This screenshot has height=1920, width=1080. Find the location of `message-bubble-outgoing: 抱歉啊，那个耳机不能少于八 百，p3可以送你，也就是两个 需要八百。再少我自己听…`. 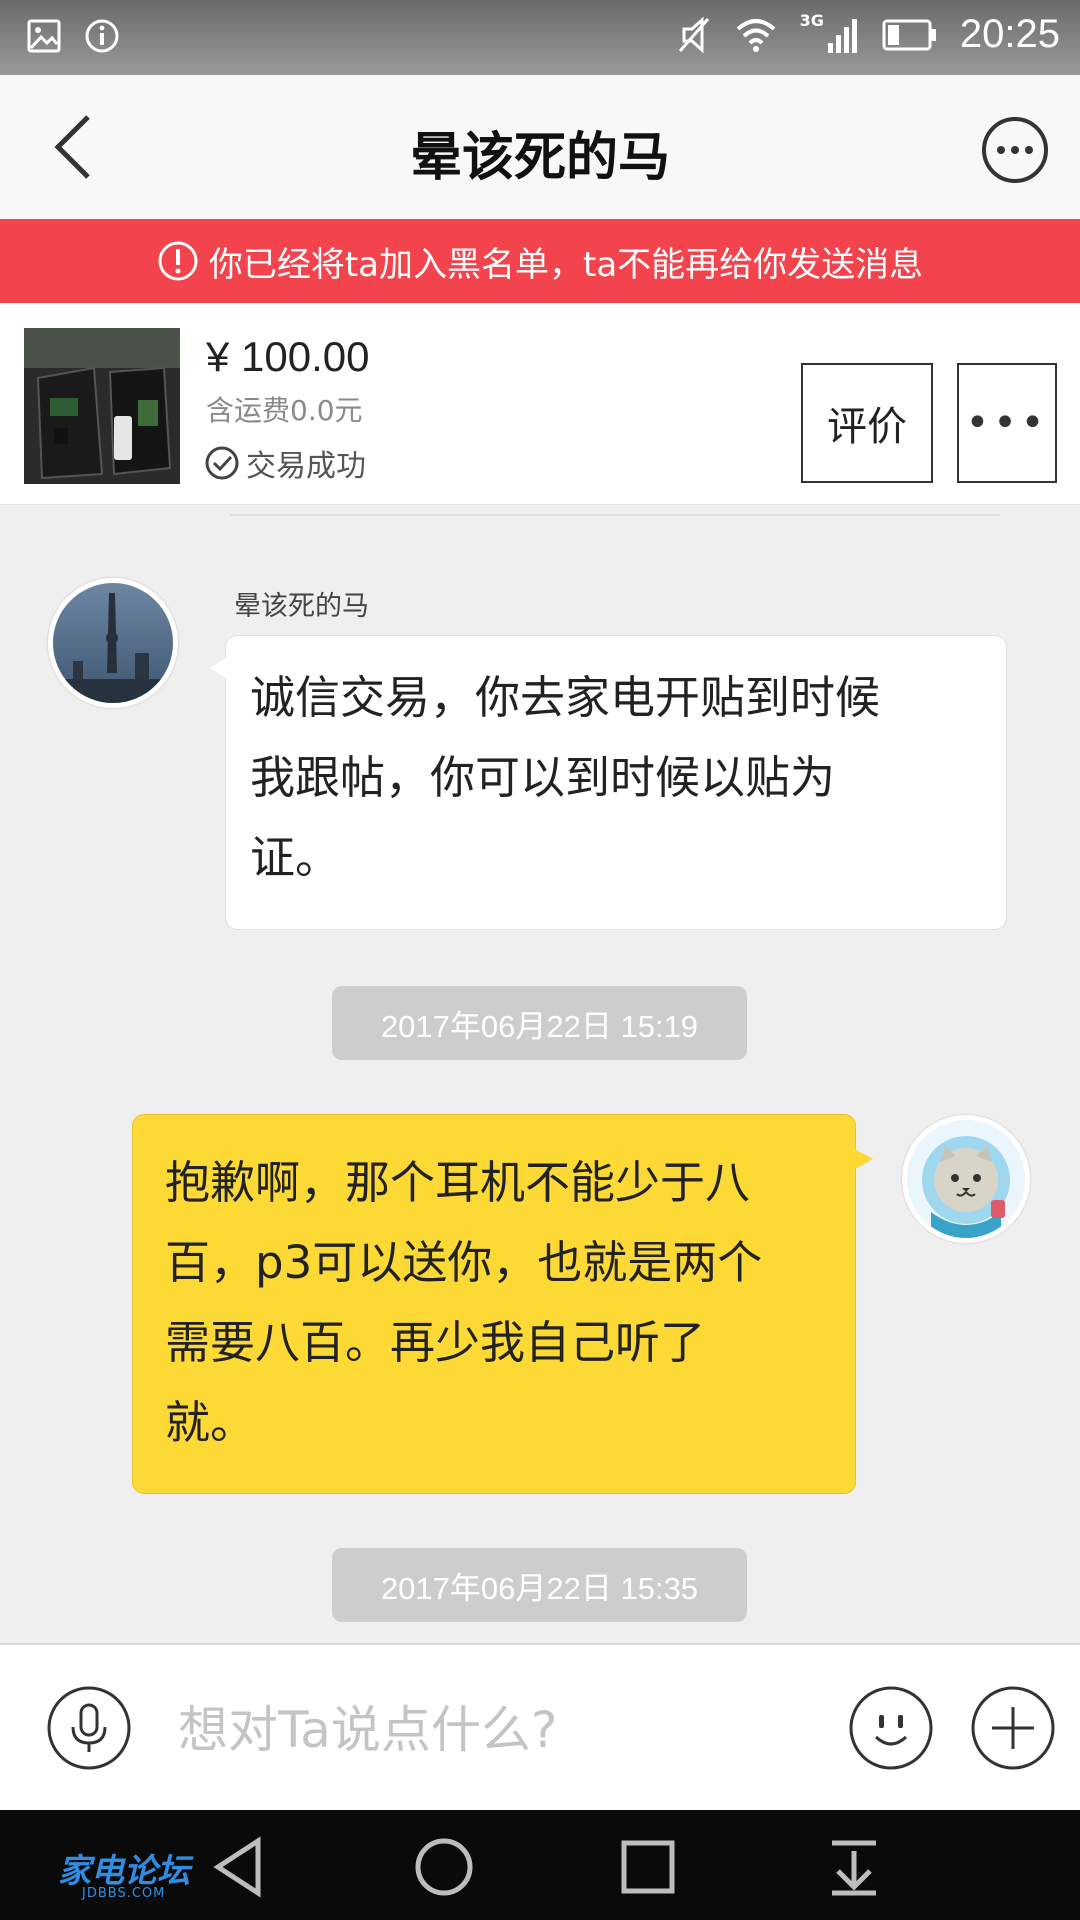

message-bubble-outgoing: 抱歉啊，那个耳机不能少于八 百，p3可以送你，也就是两个 需要八百。再少我自己听… is located at coordinates (502, 1304).